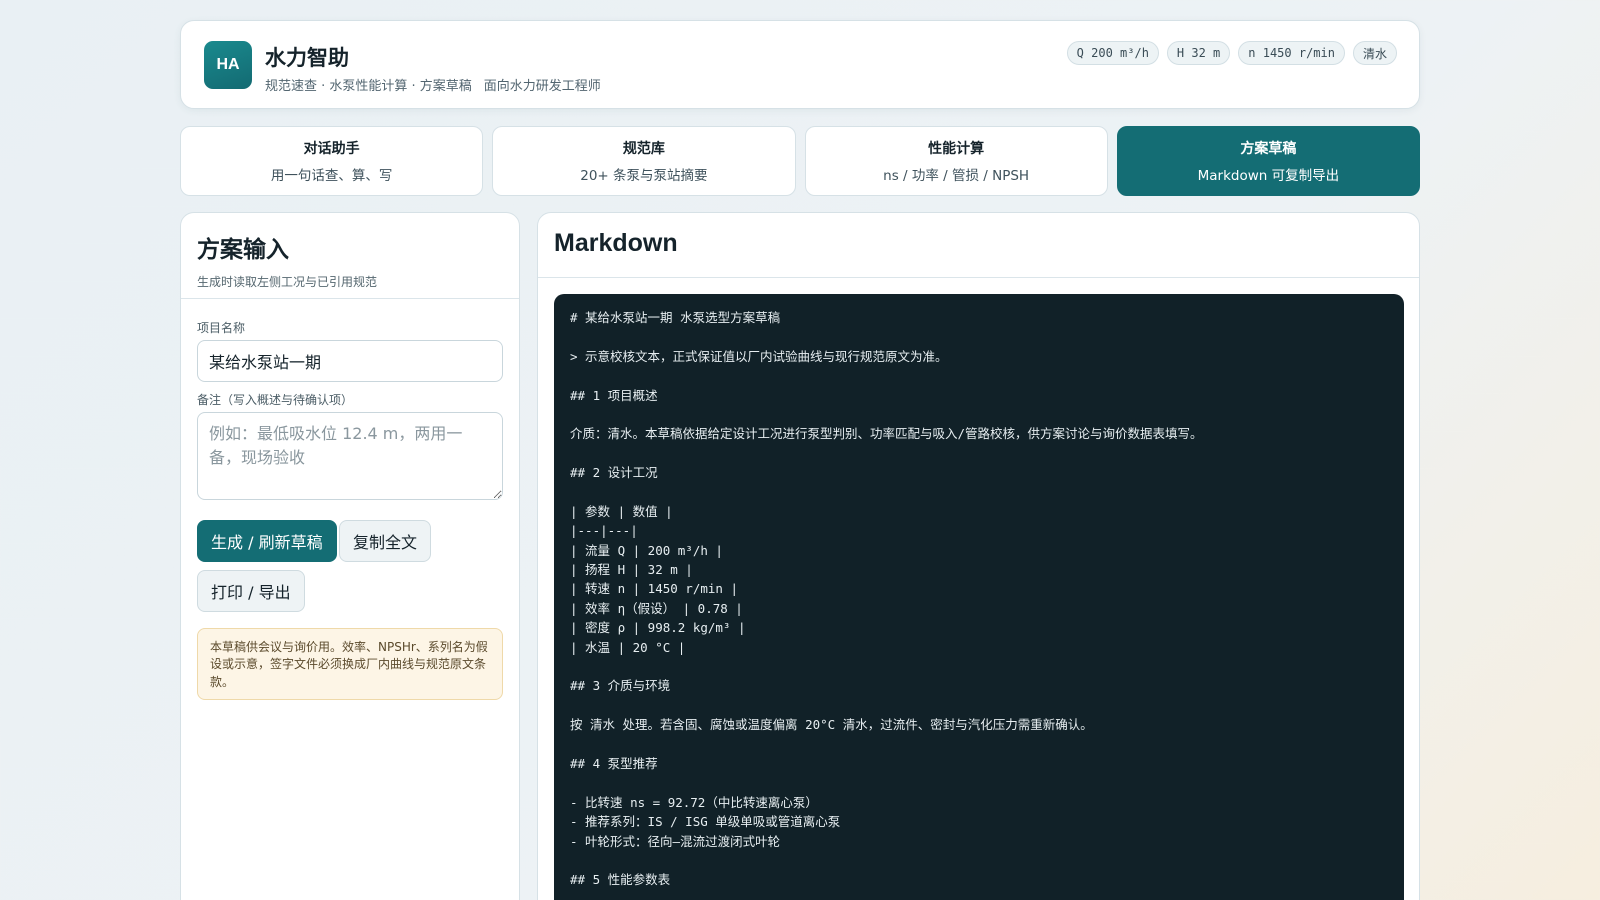 The width and height of the screenshot is (1600, 900). Describe the element at coordinates (243, 250) in the screenshot. I see `panel-title: 方案输入` at that location.